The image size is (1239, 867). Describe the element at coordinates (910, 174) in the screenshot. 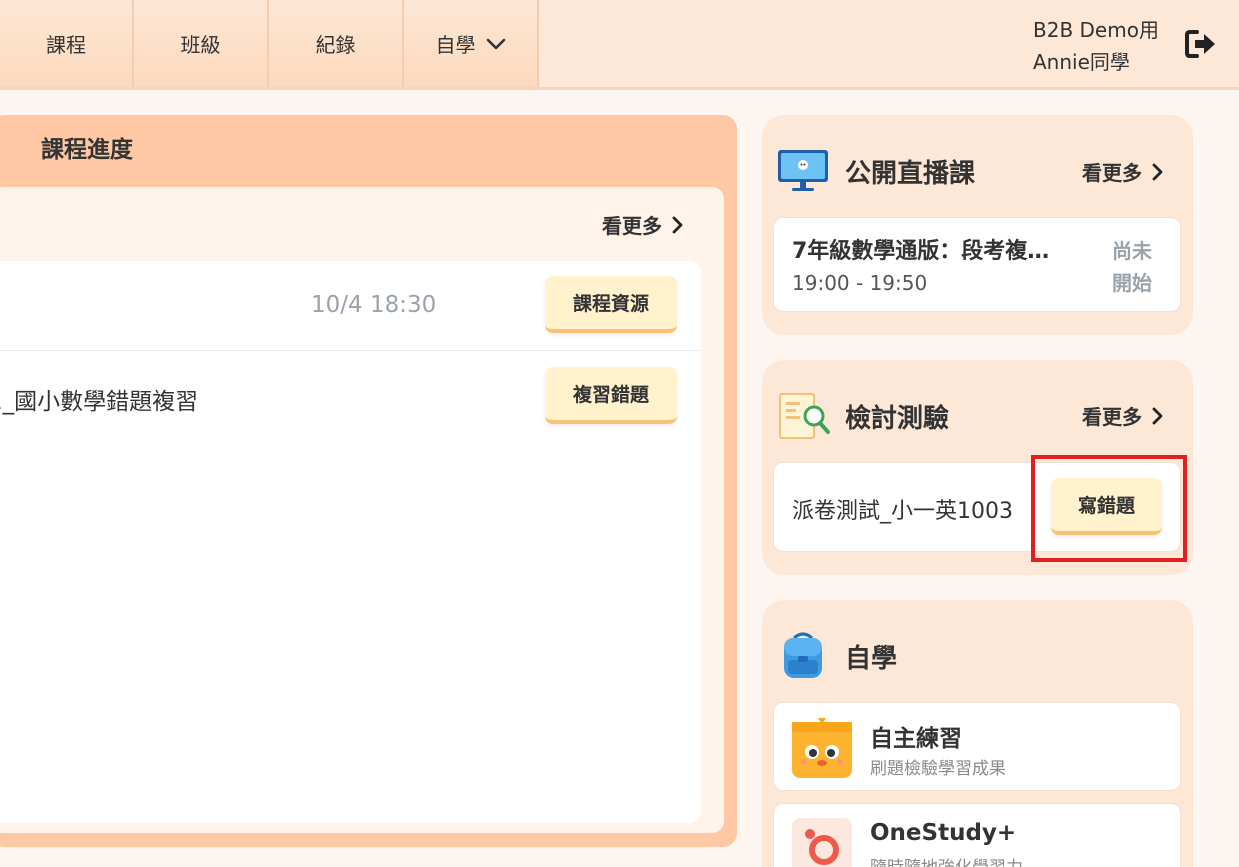

I see `live-class-title: 公開直播課` at that location.